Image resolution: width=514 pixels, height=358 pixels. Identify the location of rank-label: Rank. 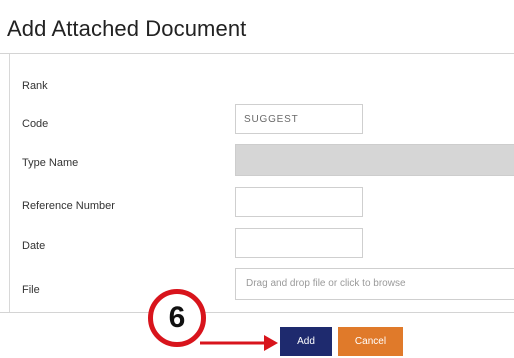
(35, 86).